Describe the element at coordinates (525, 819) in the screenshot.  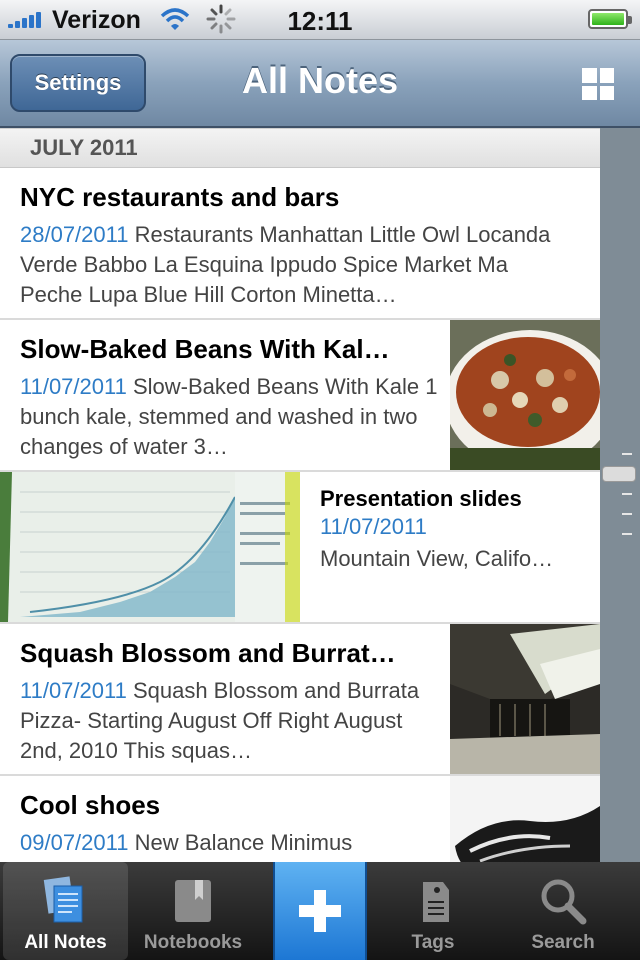
I see `shoe-thumbnail` at that location.